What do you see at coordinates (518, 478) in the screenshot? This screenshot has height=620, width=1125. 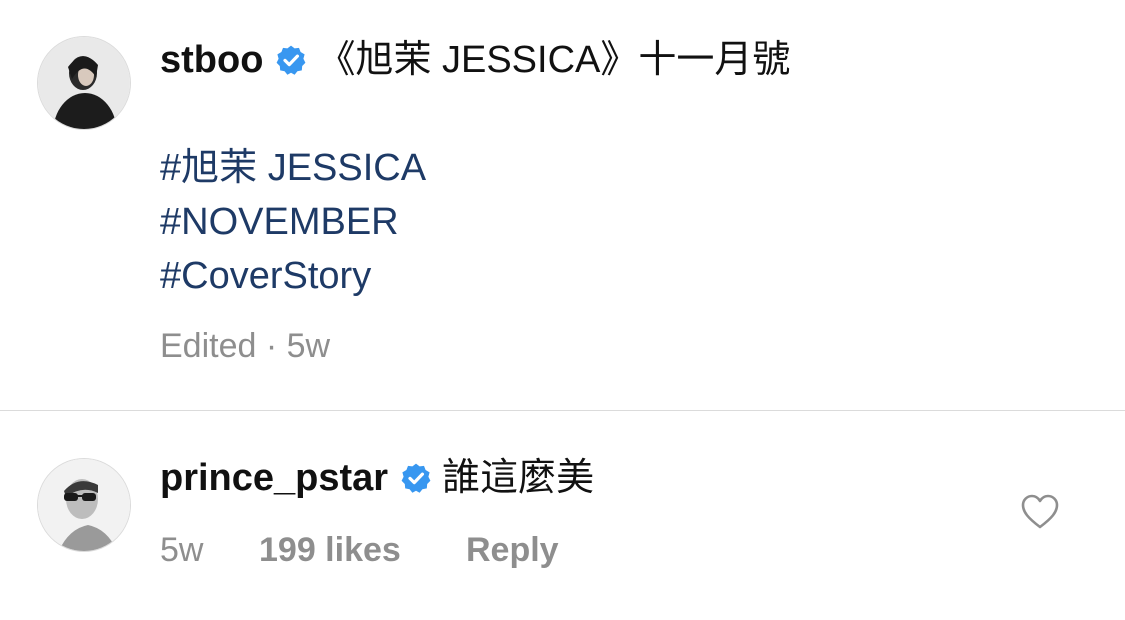 I see `comment-text: 誰這麼美` at bounding box center [518, 478].